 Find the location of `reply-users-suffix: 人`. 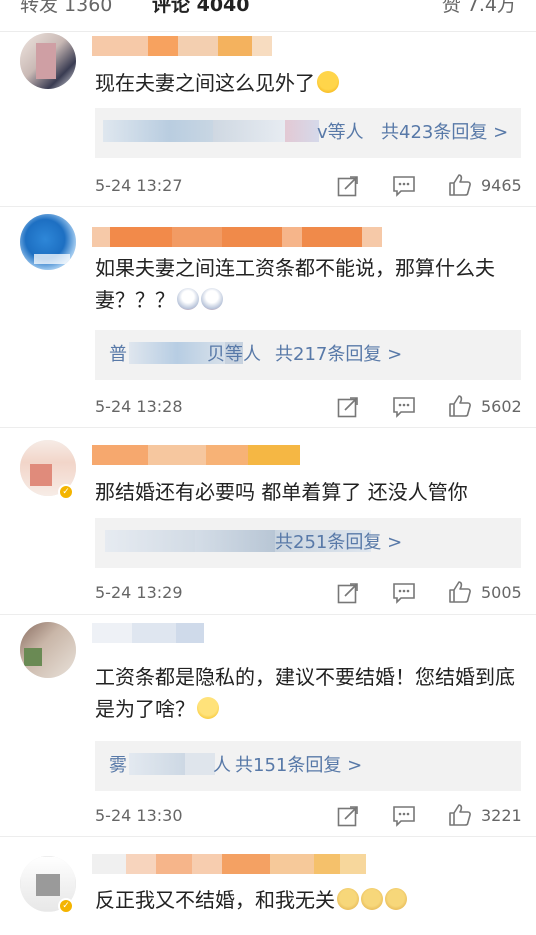

reply-users-suffix: 人 is located at coordinates (222, 765).